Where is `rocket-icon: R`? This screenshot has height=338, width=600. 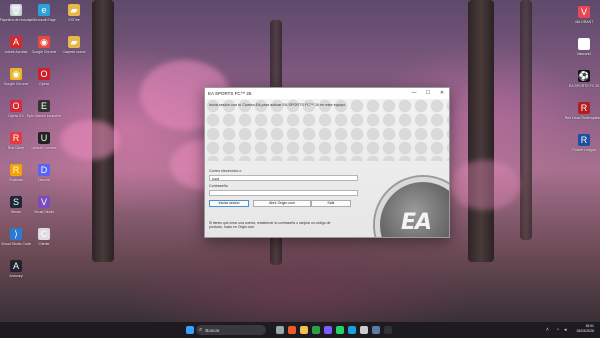
rocket-icon: R is located at coordinates (584, 140).